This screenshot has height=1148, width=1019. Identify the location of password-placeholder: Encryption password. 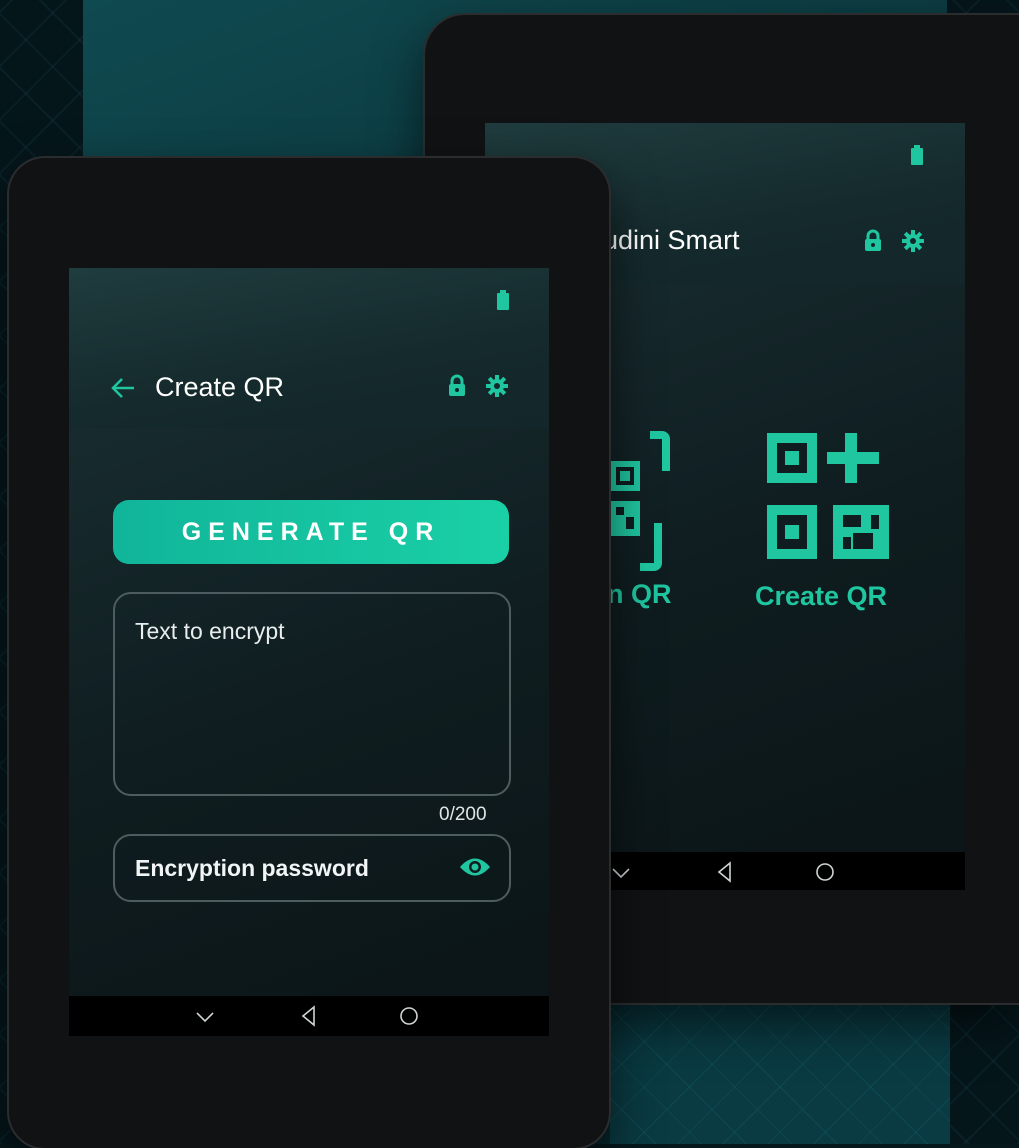
(252, 868).